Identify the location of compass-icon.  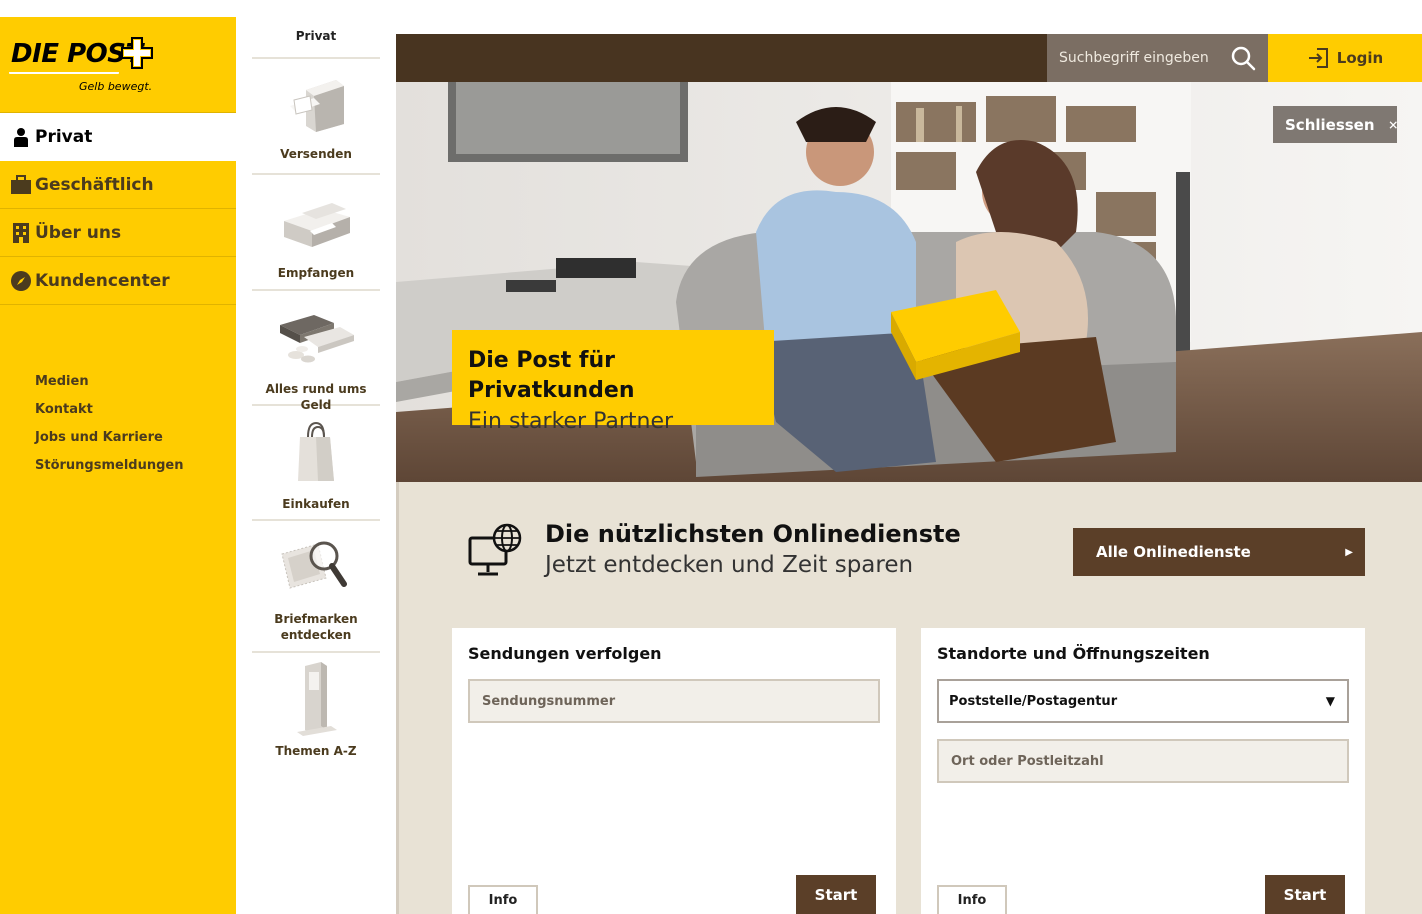
(21, 281).